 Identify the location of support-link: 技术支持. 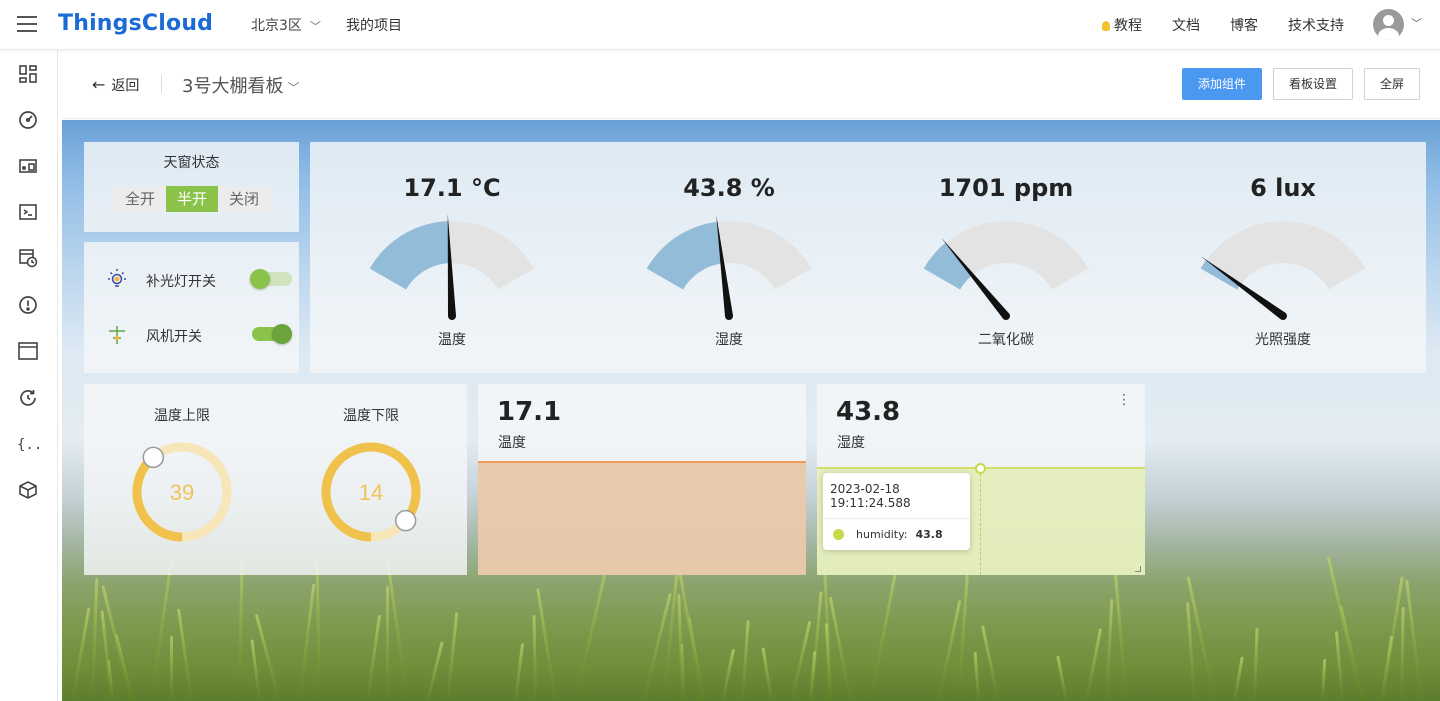
(1316, 25).